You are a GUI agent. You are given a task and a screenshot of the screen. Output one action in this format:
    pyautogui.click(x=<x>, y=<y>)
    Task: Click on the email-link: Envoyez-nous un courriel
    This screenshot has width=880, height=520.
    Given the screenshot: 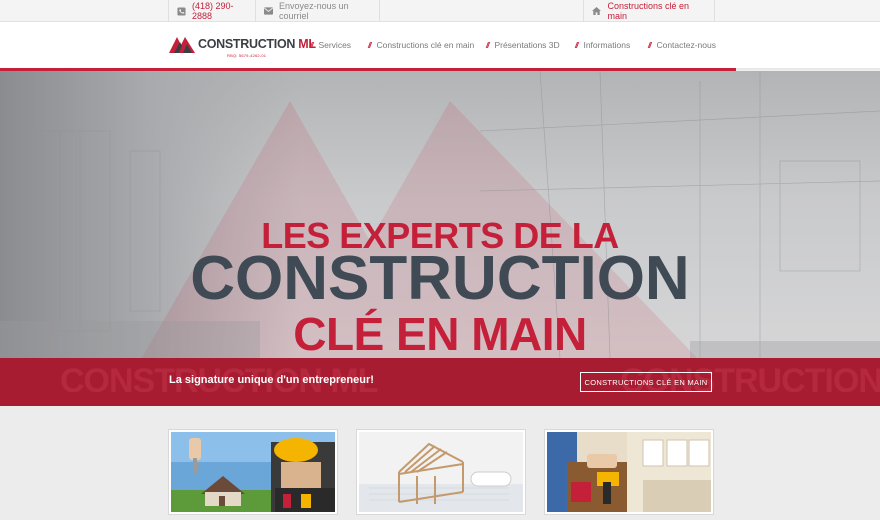 What is the action you would take?
    pyautogui.click(x=318, y=11)
    